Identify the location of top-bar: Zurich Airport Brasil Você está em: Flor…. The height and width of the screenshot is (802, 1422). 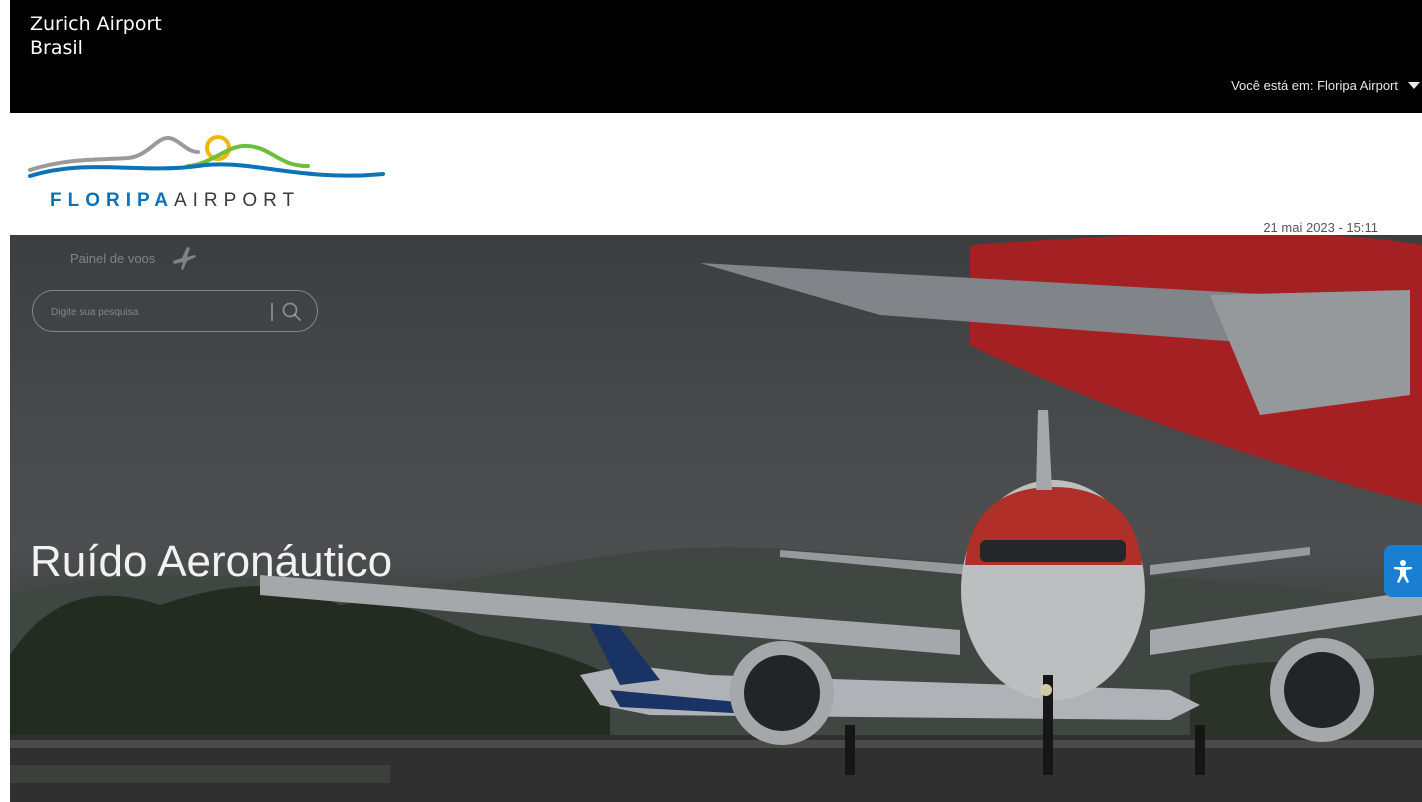
(716, 56).